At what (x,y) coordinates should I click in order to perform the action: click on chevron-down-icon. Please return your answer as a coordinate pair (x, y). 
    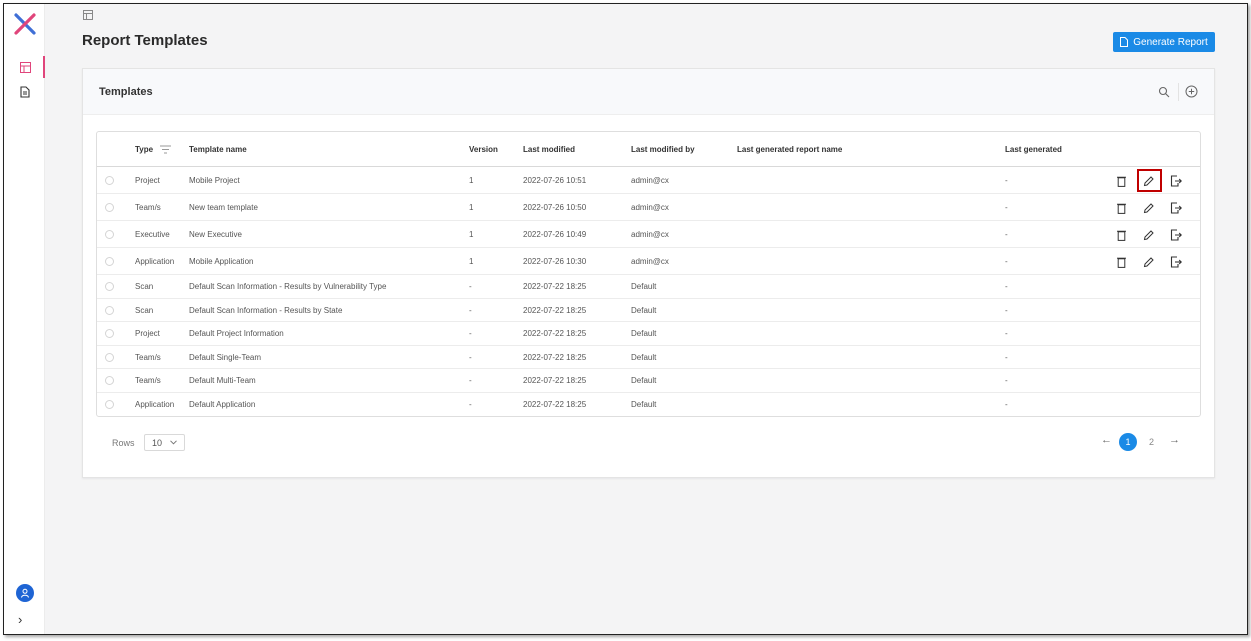
    Looking at the image, I should click on (173, 442).